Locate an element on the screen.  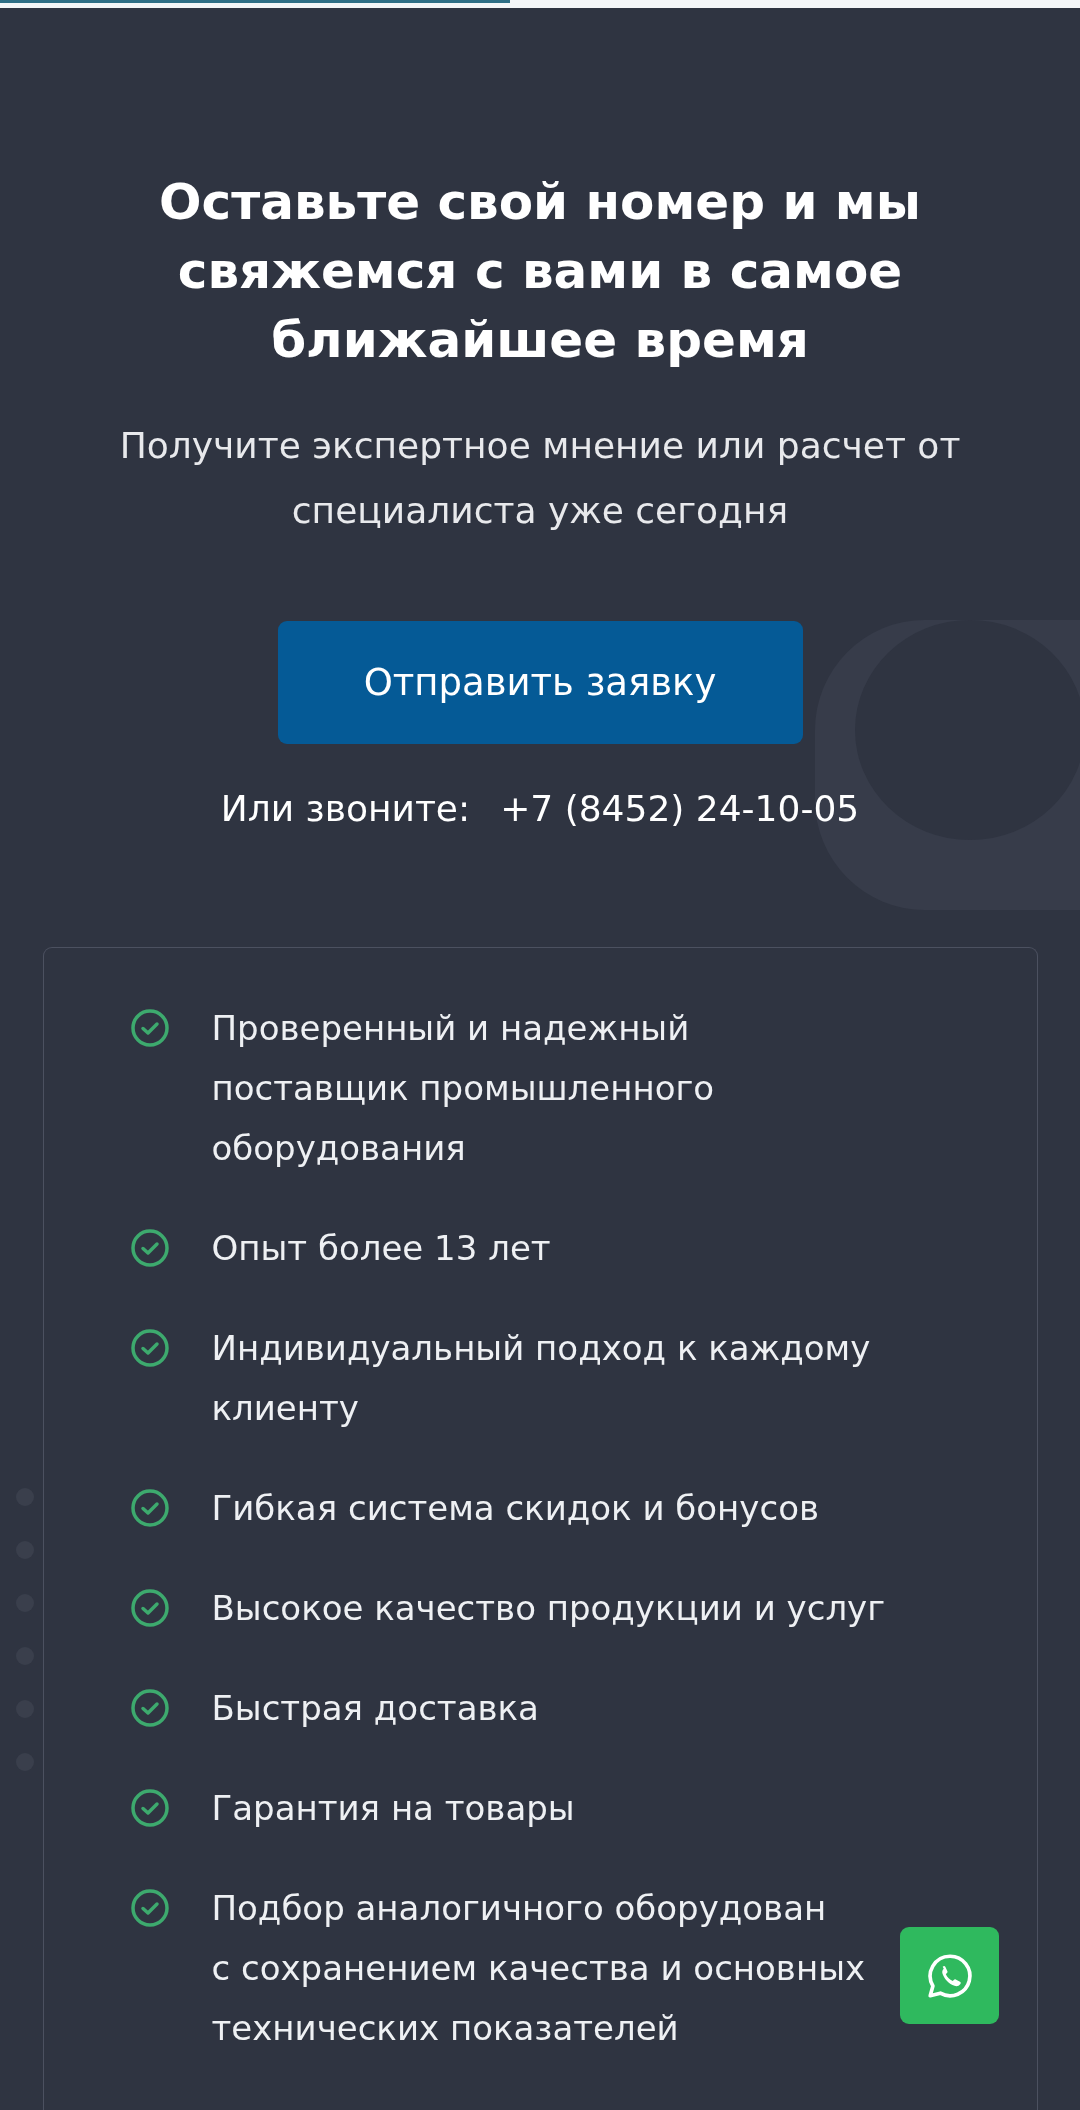
benefit-text: Подбор аналогичного оборудован с сохранением качества и основных технических показателей is located at coordinates (538, 1968).